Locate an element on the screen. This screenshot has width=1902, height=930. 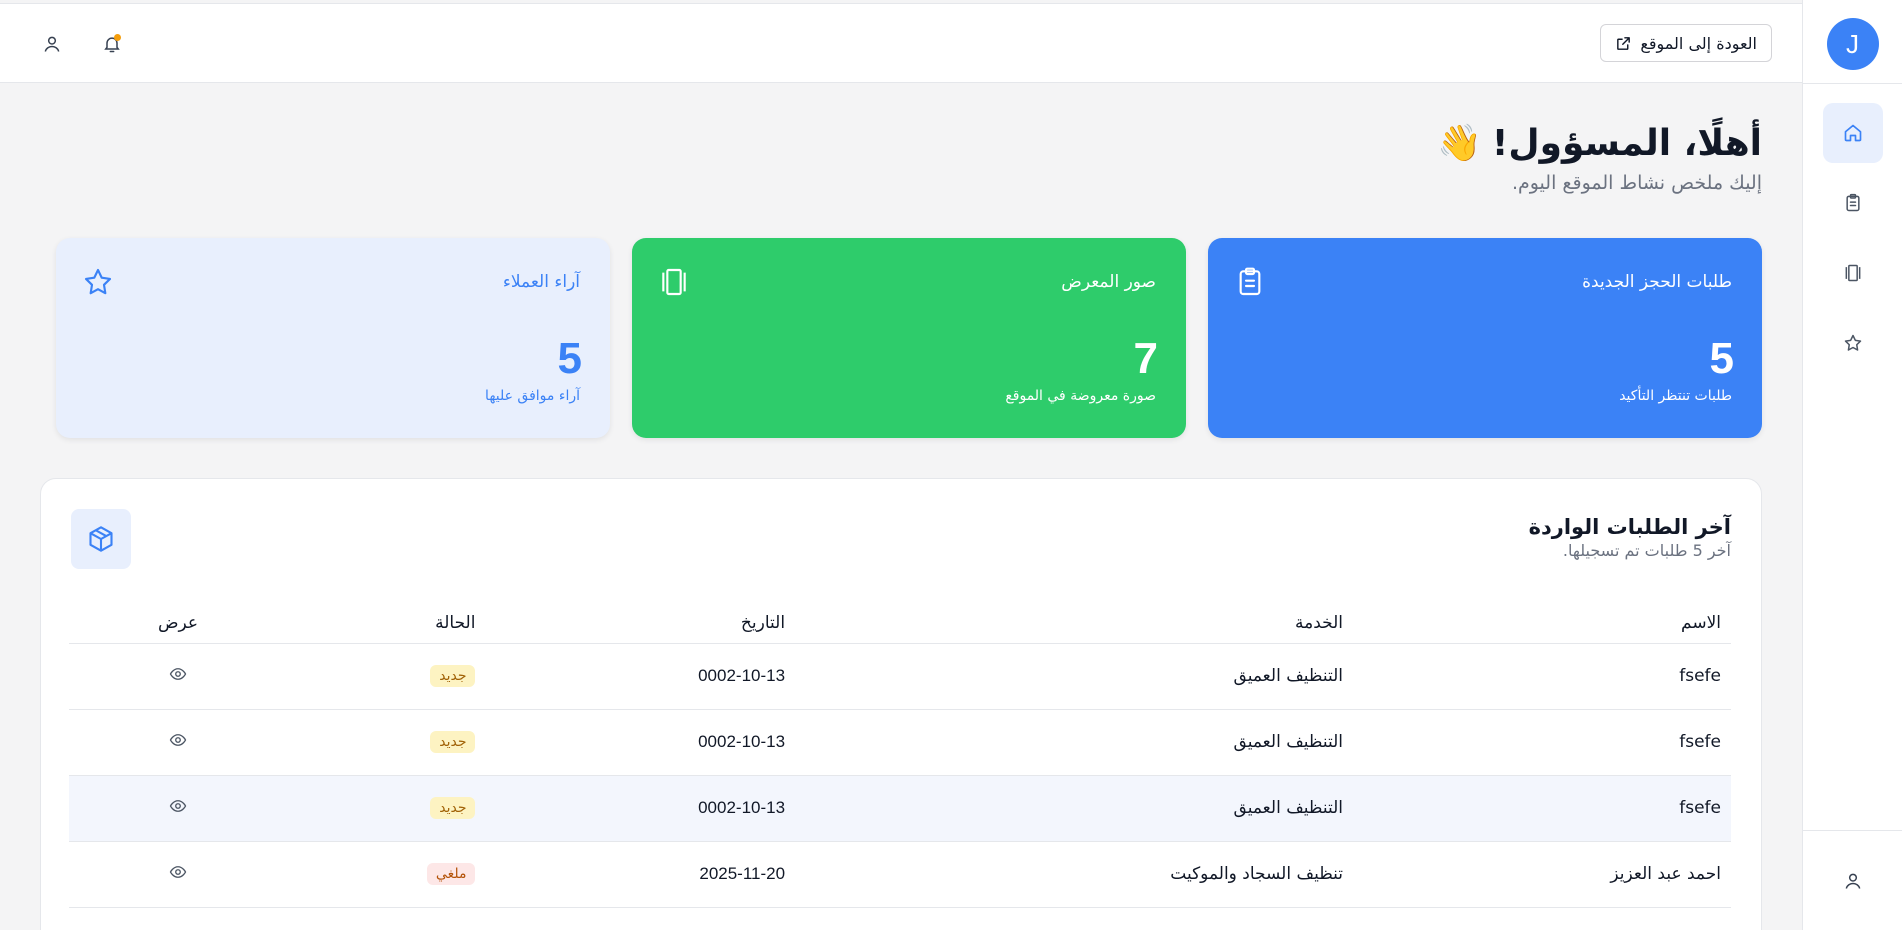
table-header-row: الاسم الخدمة التاريخ الحالة عرض is located at coordinates (900, 623).